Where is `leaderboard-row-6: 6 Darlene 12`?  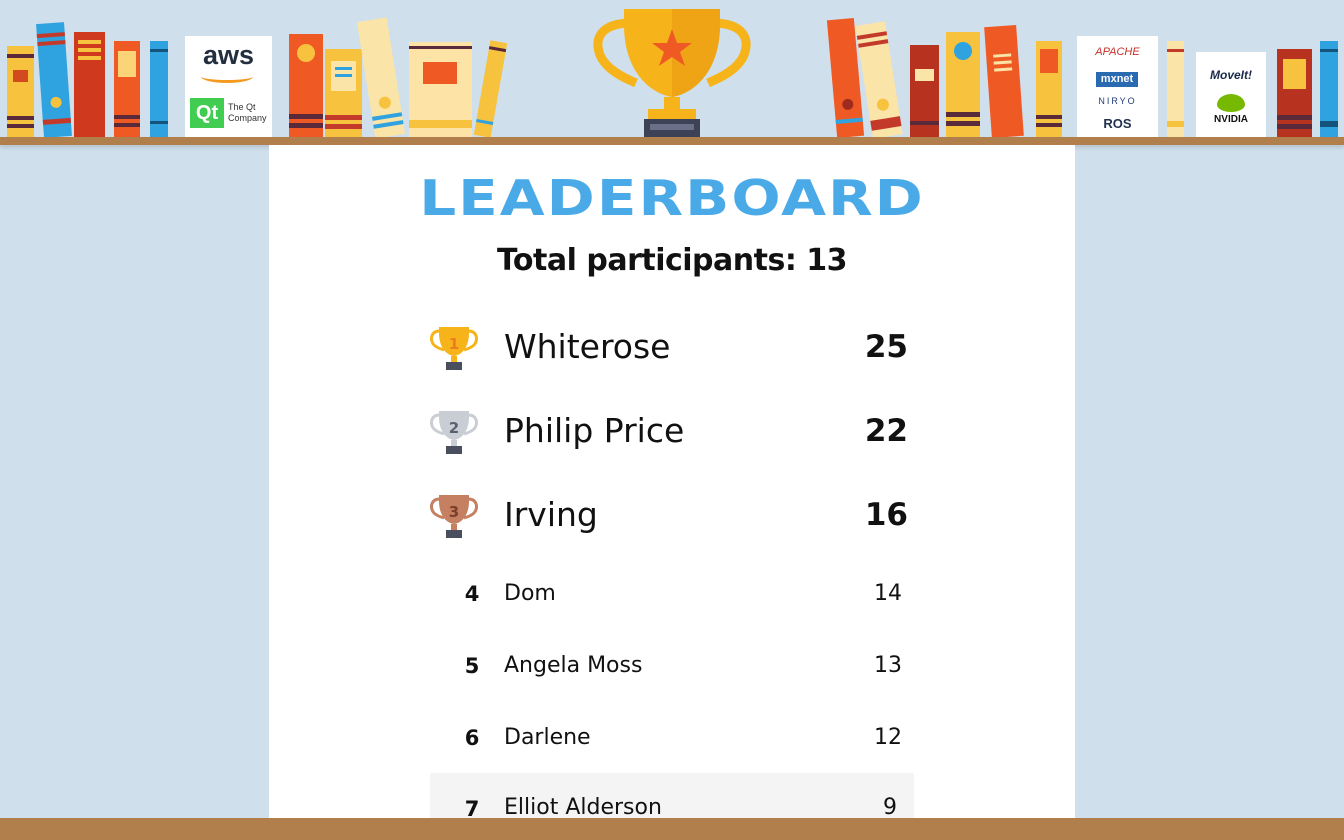
leaderboard-row-6: 6 Darlene 12 is located at coordinates (672, 739).